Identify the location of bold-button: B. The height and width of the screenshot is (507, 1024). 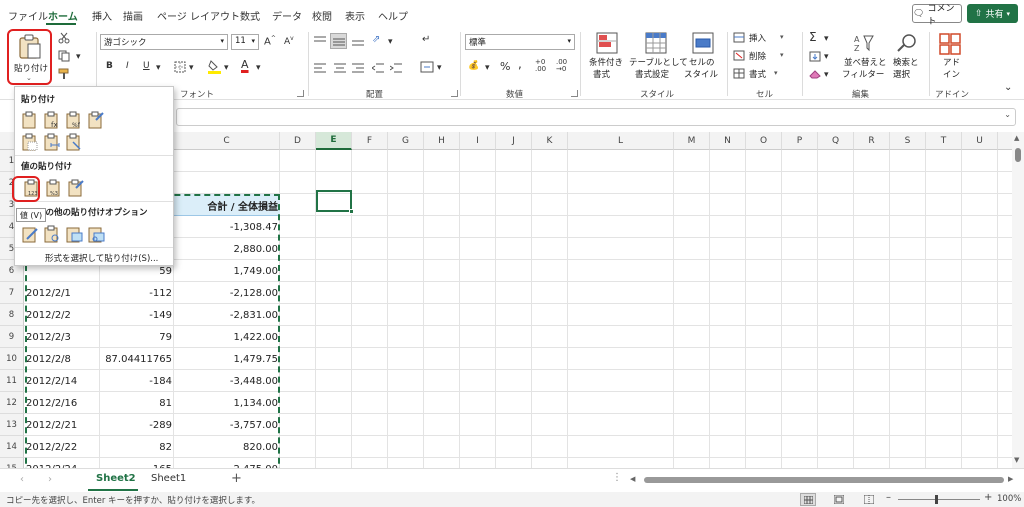
(109, 66).